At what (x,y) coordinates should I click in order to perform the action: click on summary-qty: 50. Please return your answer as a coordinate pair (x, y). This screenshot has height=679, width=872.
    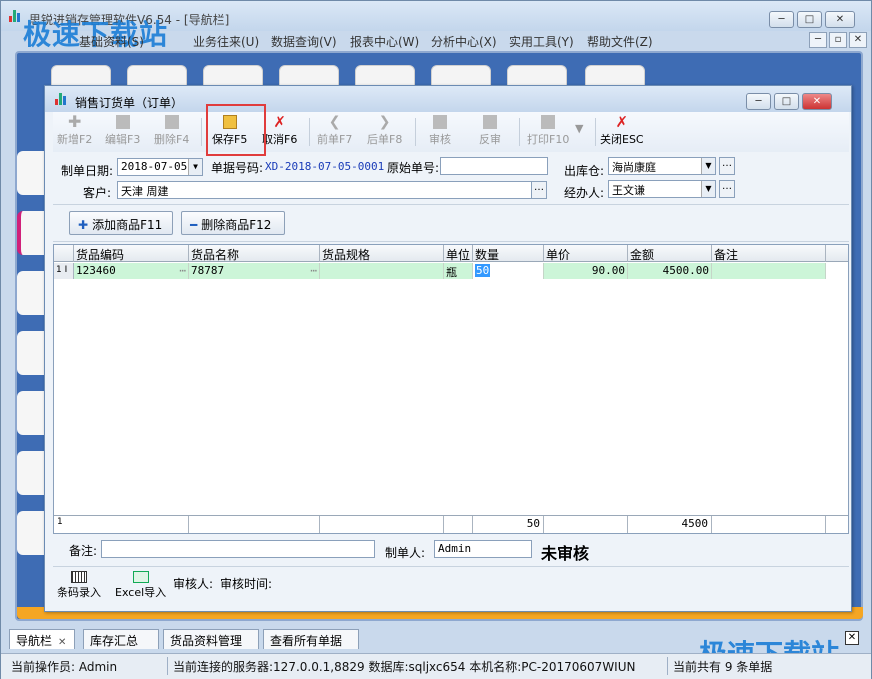
    Looking at the image, I should click on (508, 524).